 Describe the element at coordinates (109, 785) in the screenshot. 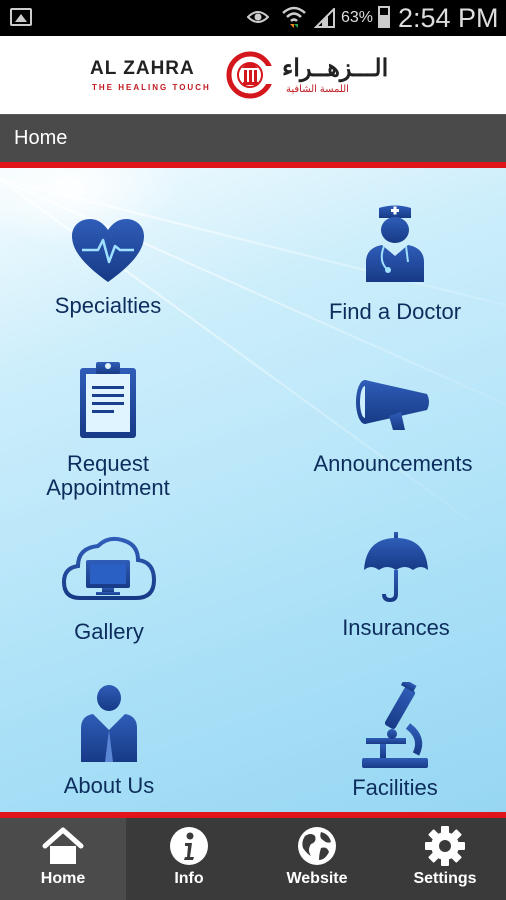

I see `about-us-label: About Us` at that location.